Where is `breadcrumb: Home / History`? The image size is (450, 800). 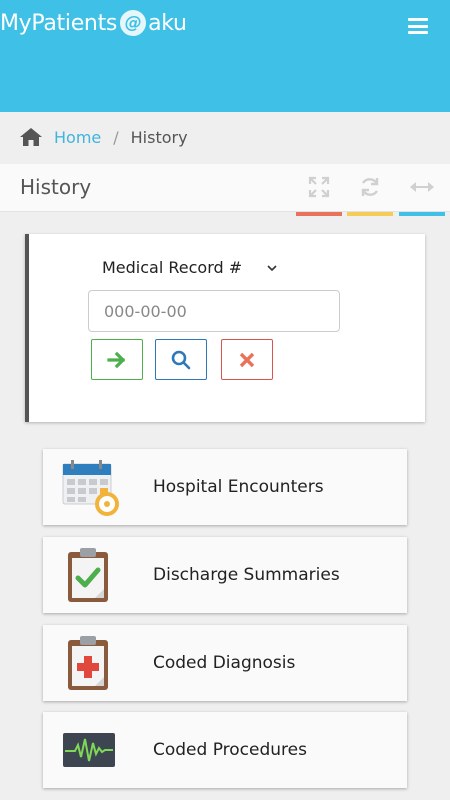 breadcrumb: Home / History is located at coordinates (225, 137).